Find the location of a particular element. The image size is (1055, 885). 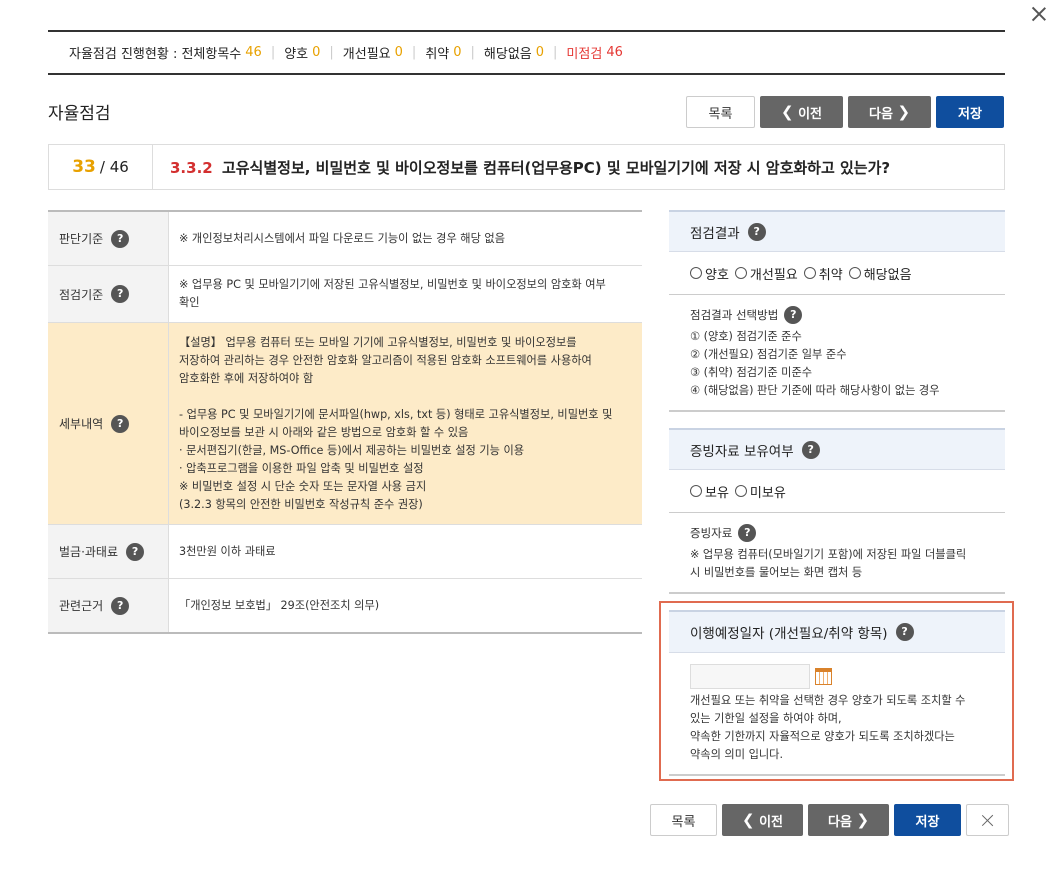

radio-evidence-no: 미보유 is located at coordinates (760, 491).